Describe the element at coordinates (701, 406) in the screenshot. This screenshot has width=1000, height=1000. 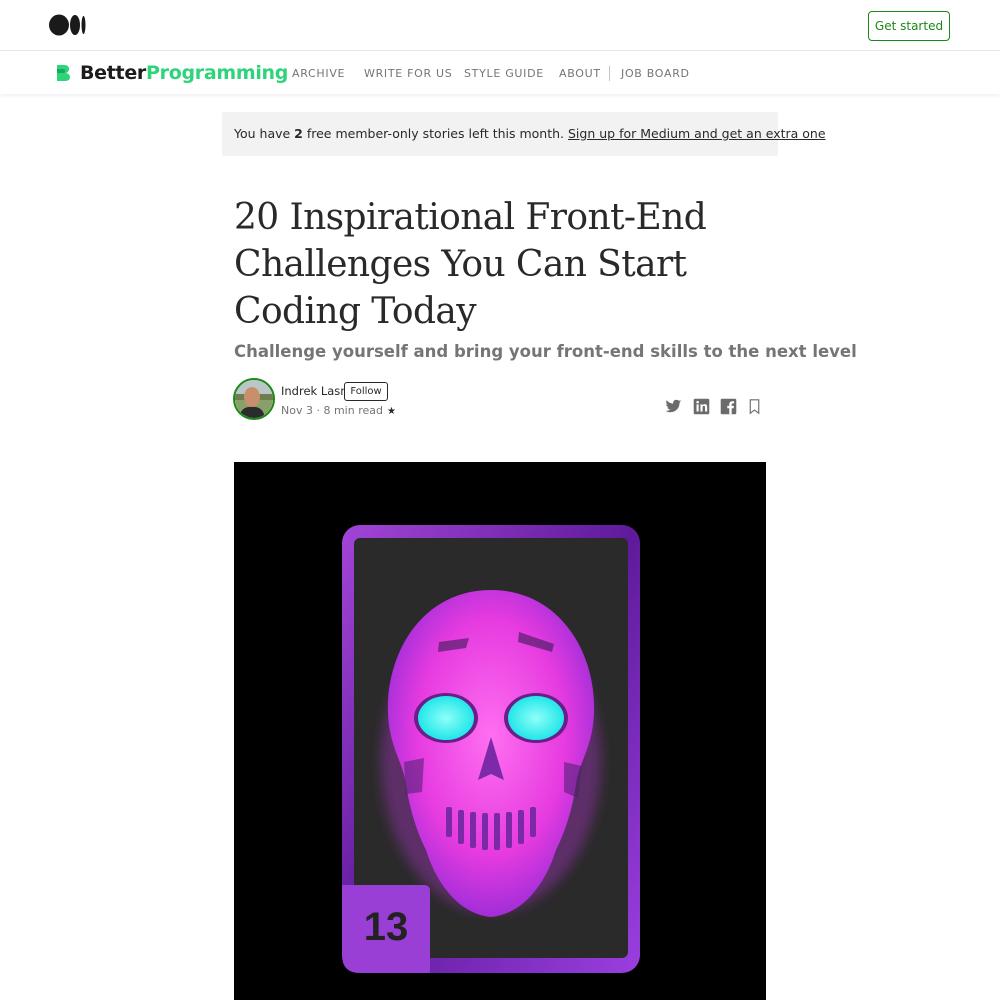
I see `linkedin-icon` at that location.